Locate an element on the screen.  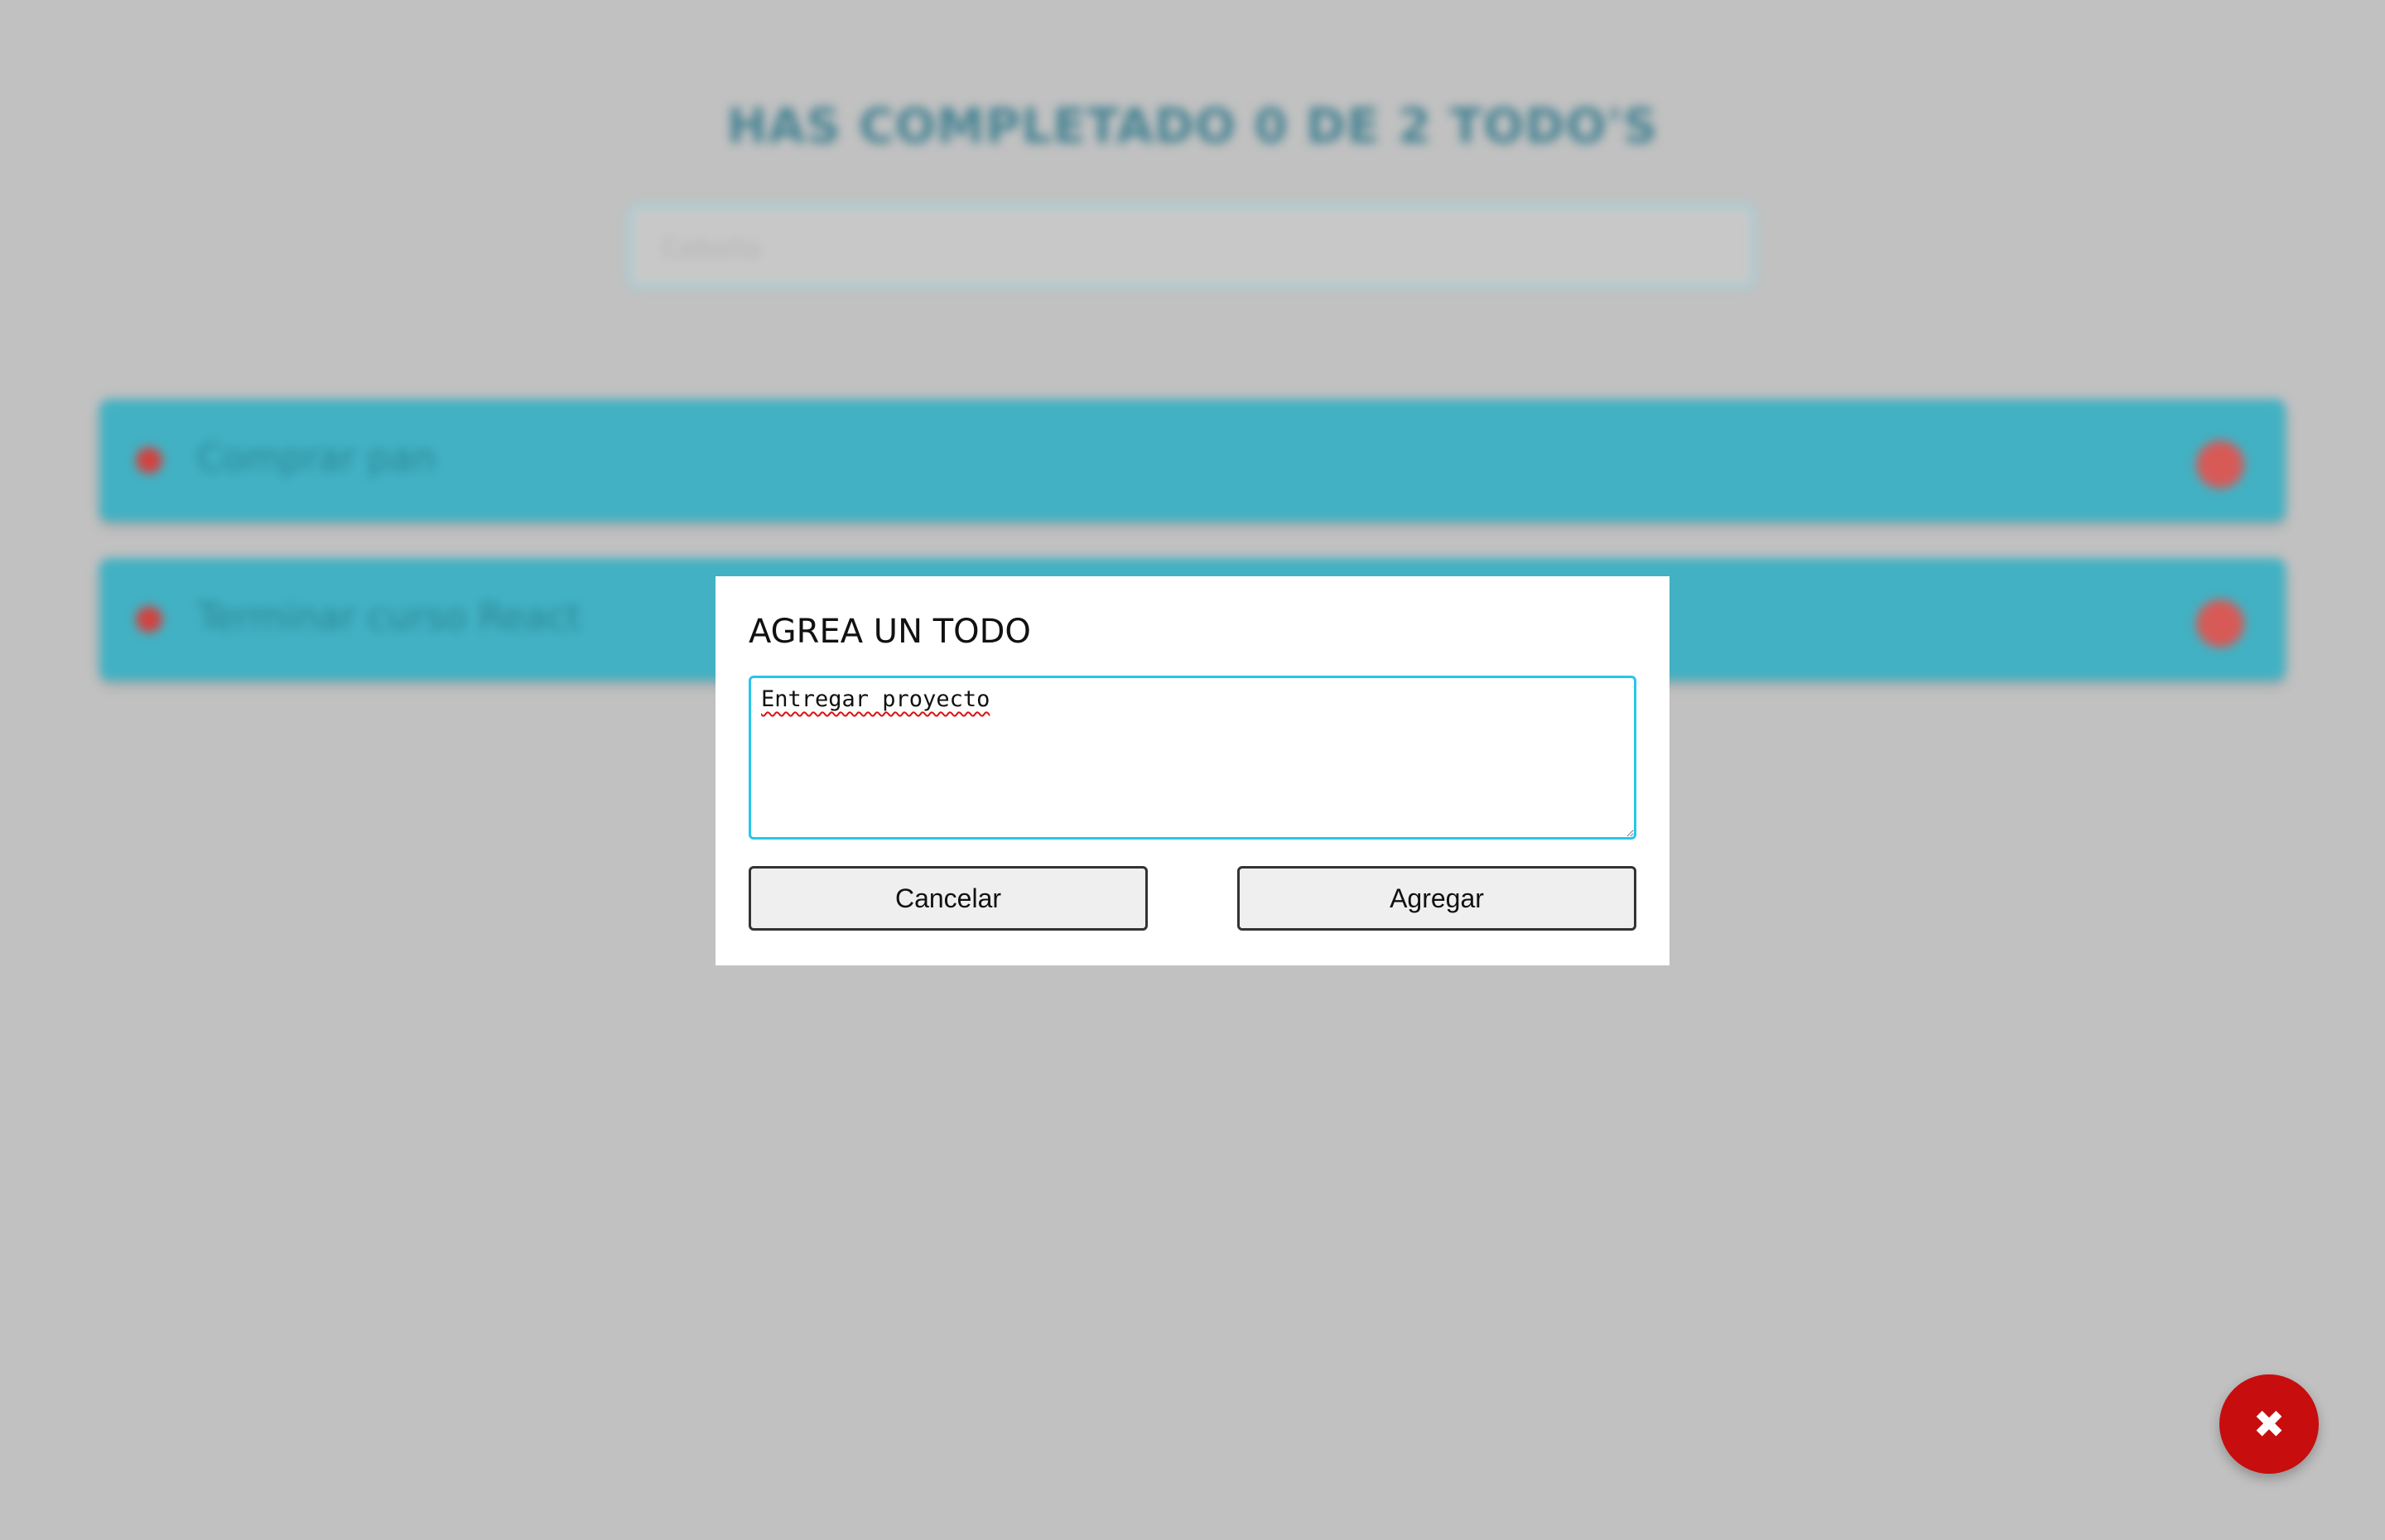
close-modal-button: ✖ is located at coordinates (2269, 1424).